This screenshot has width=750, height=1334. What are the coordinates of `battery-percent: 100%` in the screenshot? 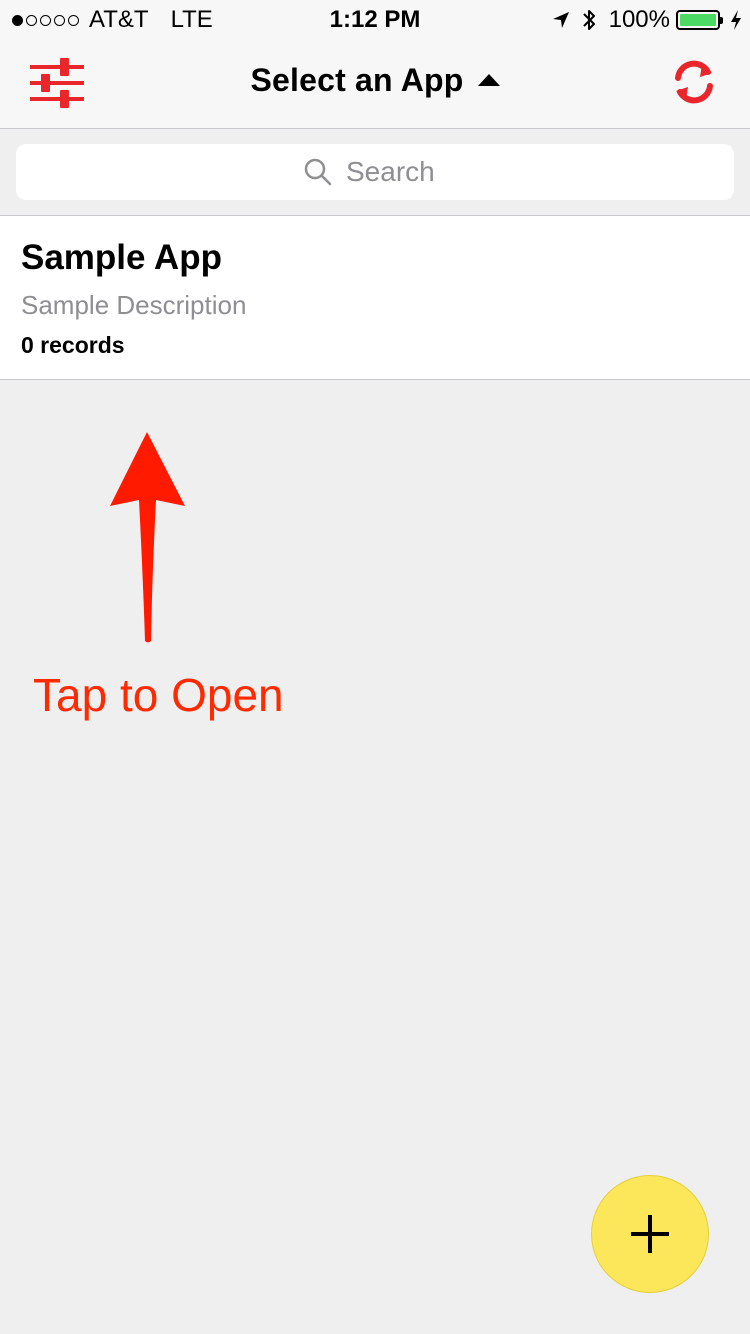 It's located at (639, 19).